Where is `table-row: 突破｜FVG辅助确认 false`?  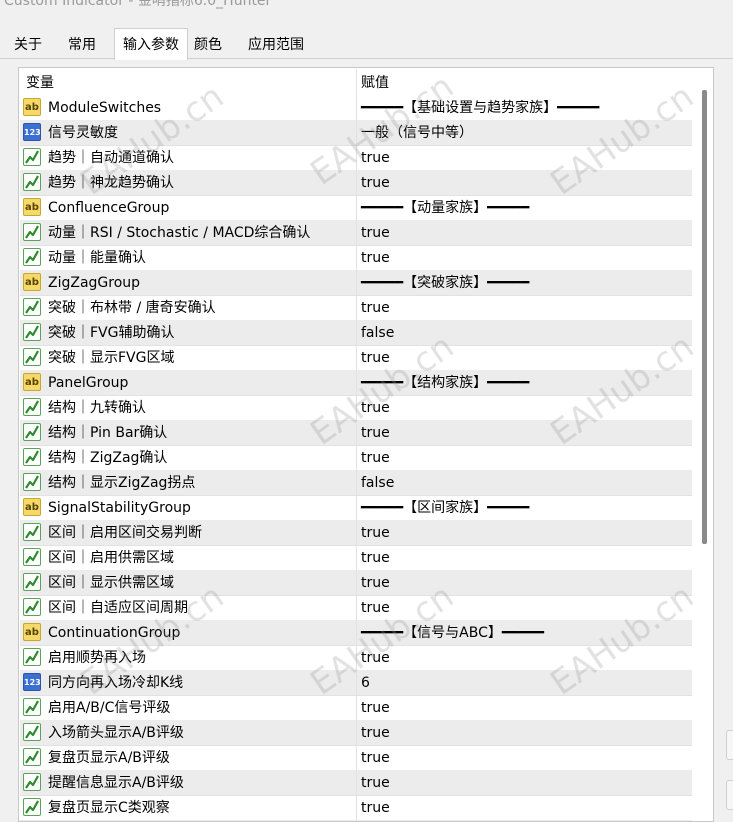 table-row: 突破｜FVG辅助确认 false is located at coordinates (356, 333).